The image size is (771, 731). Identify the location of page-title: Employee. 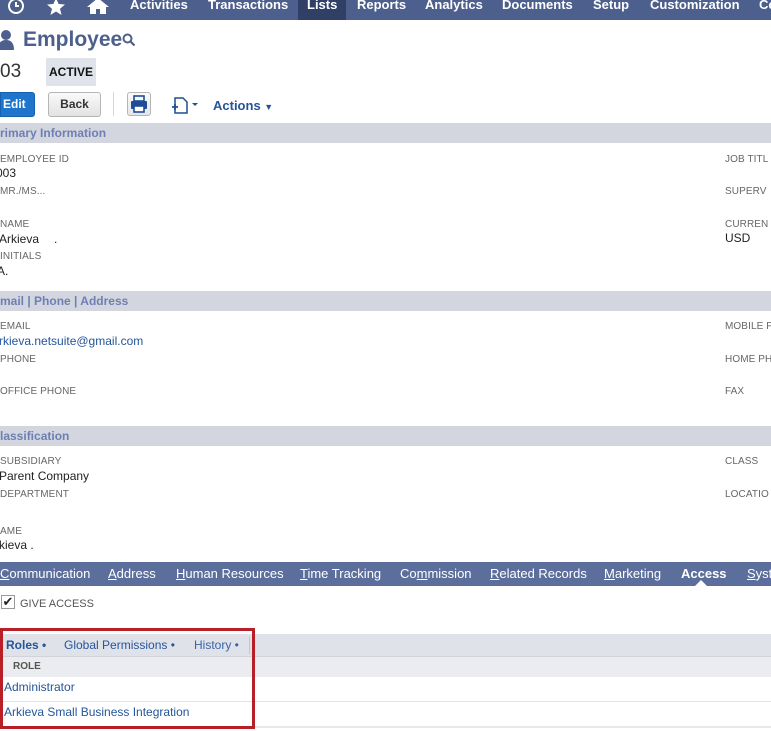
(73, 39).